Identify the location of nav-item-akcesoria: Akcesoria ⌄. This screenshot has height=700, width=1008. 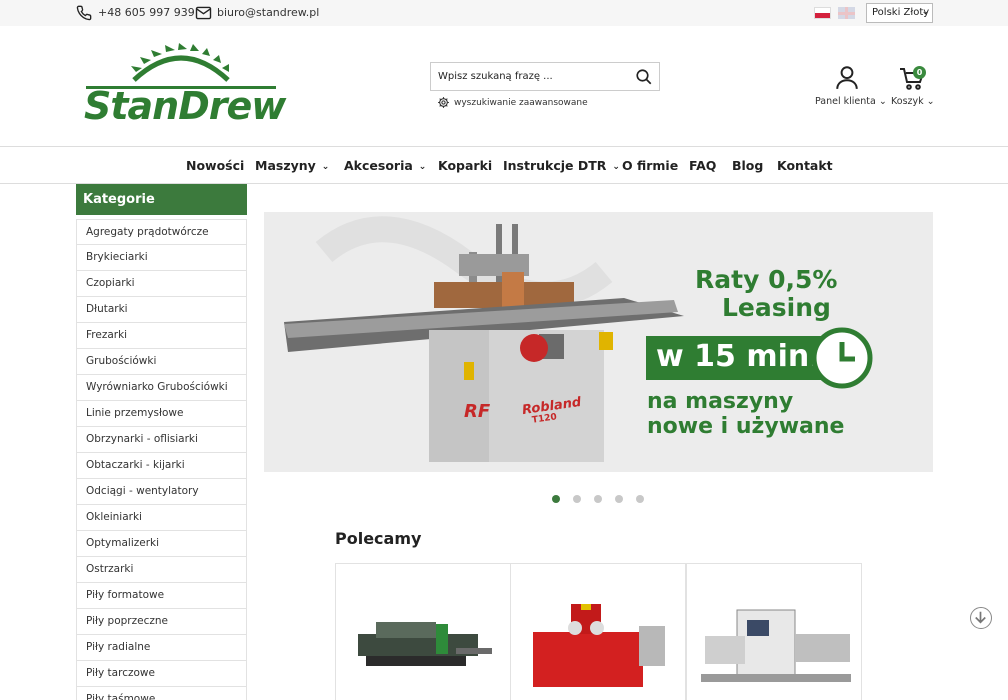
(385, 165).